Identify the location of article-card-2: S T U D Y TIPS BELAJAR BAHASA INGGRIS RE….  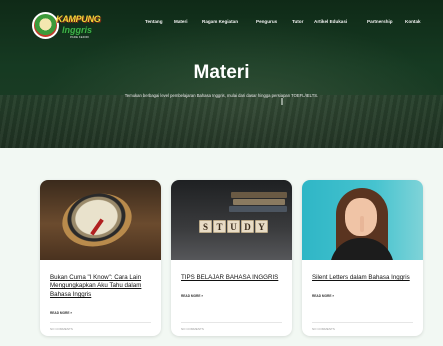
(231, 258).